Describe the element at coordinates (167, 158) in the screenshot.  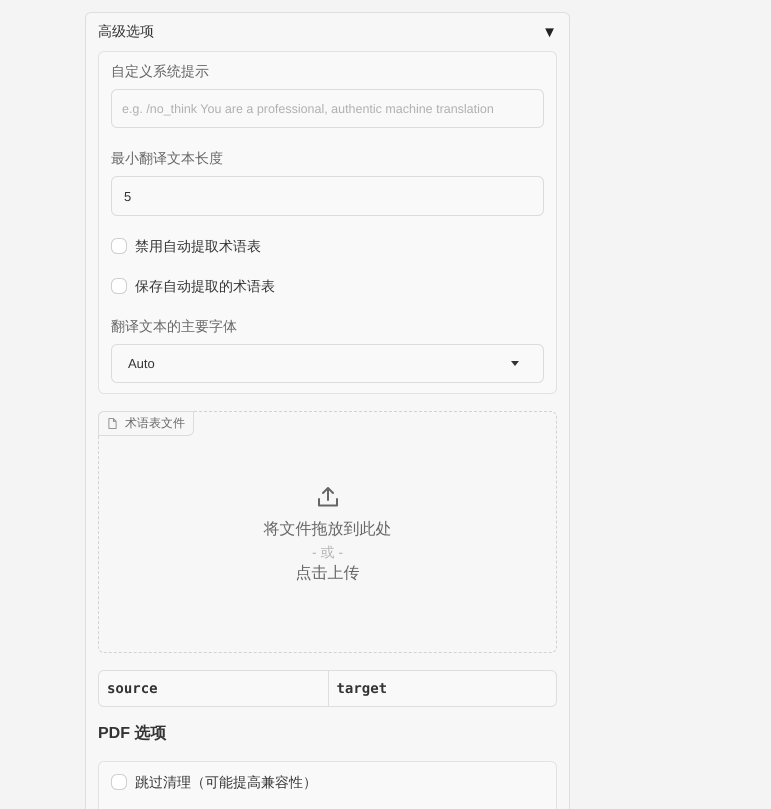
I see `field-label: 最小翻译文本长度` at that location.